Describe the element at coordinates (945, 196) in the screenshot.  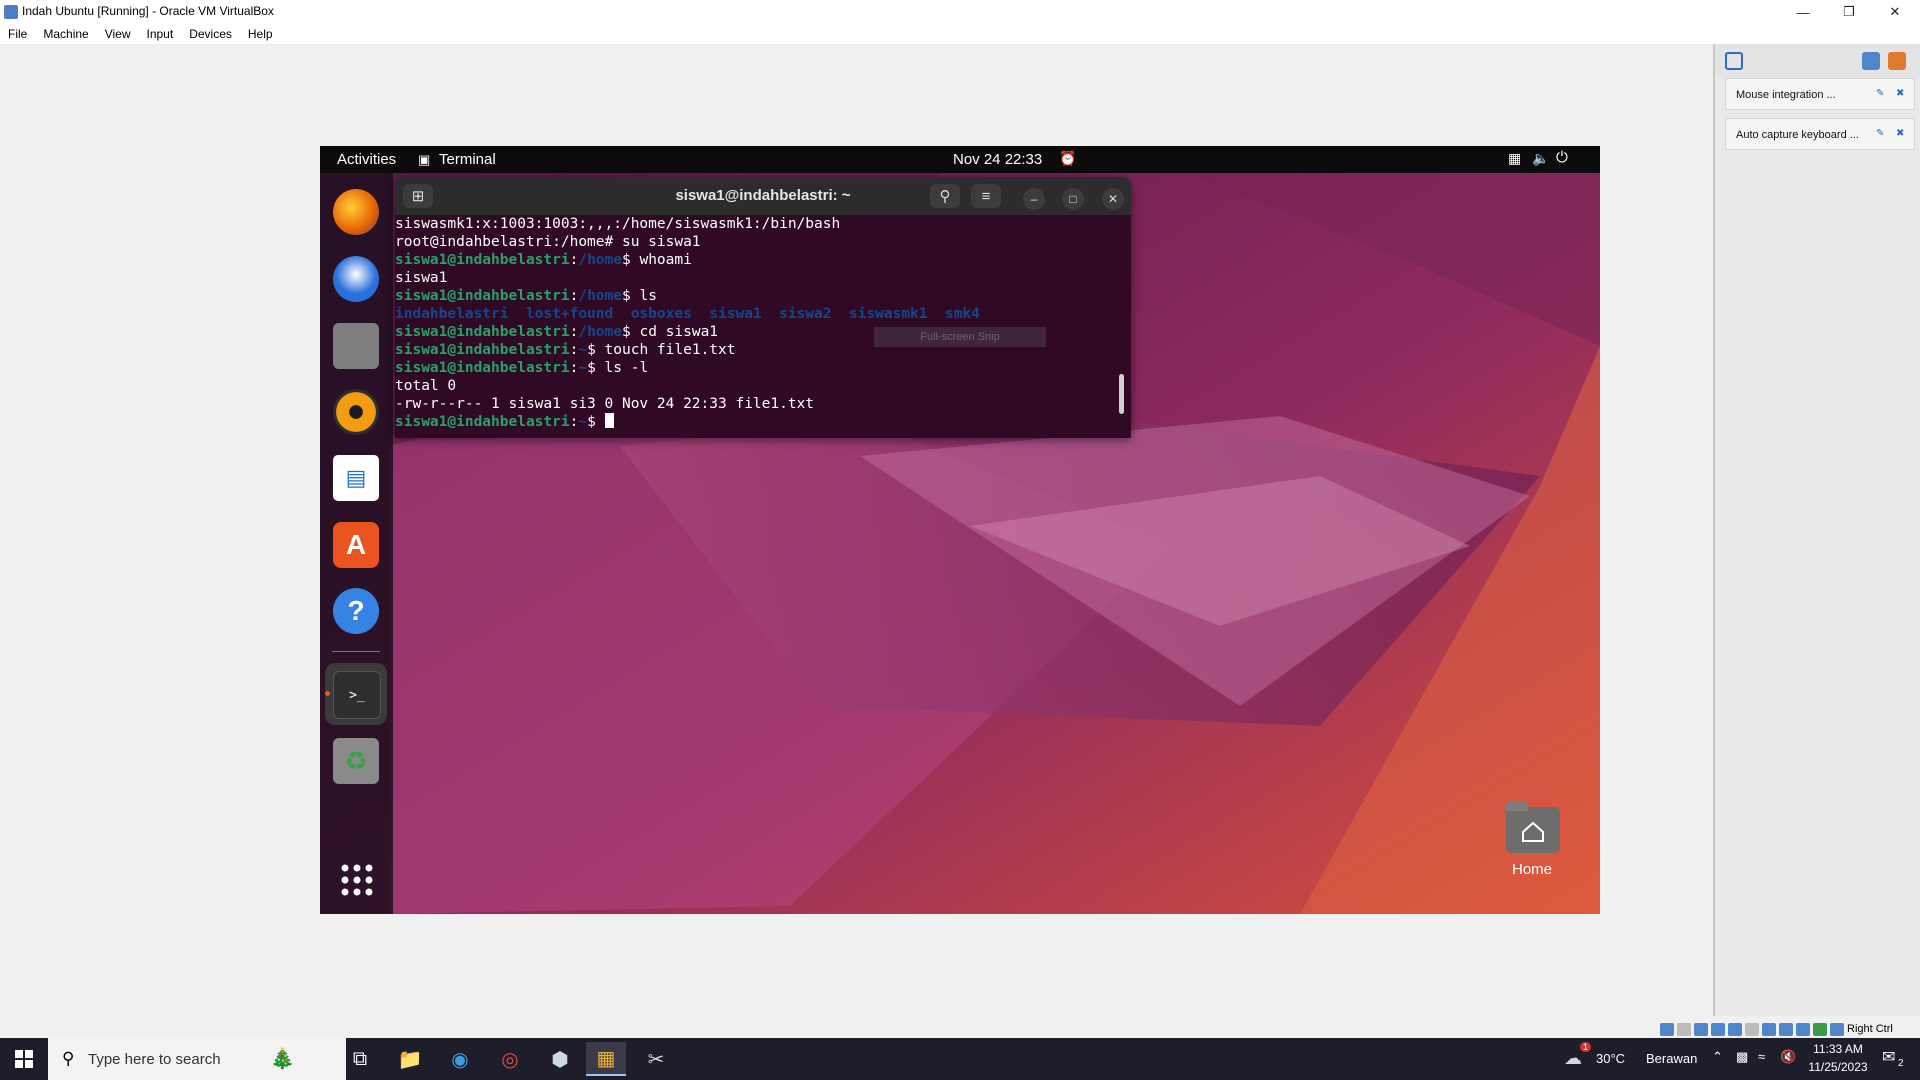
I see `search-button: ⚲` at that location.